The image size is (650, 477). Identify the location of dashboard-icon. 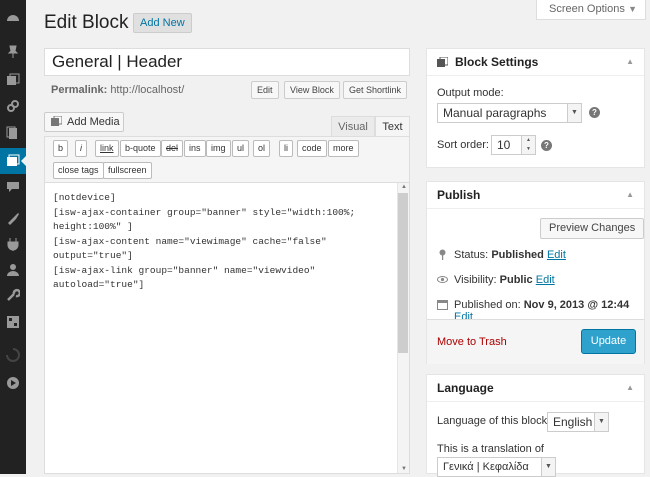
(13, 18).